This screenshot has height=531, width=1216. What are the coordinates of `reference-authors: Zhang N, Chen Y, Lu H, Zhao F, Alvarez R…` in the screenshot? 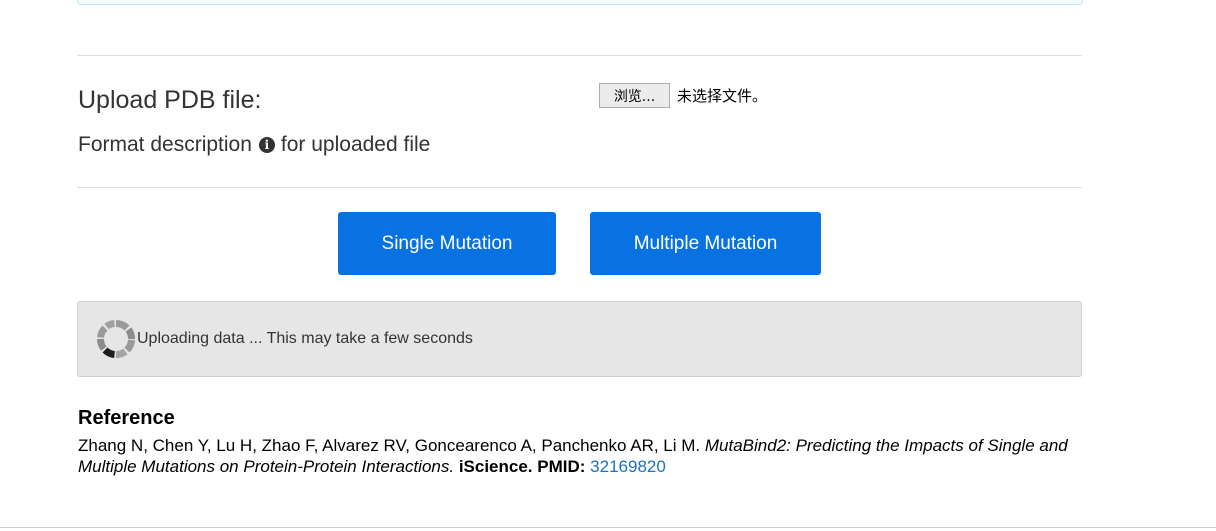 It's located at (389, 445).